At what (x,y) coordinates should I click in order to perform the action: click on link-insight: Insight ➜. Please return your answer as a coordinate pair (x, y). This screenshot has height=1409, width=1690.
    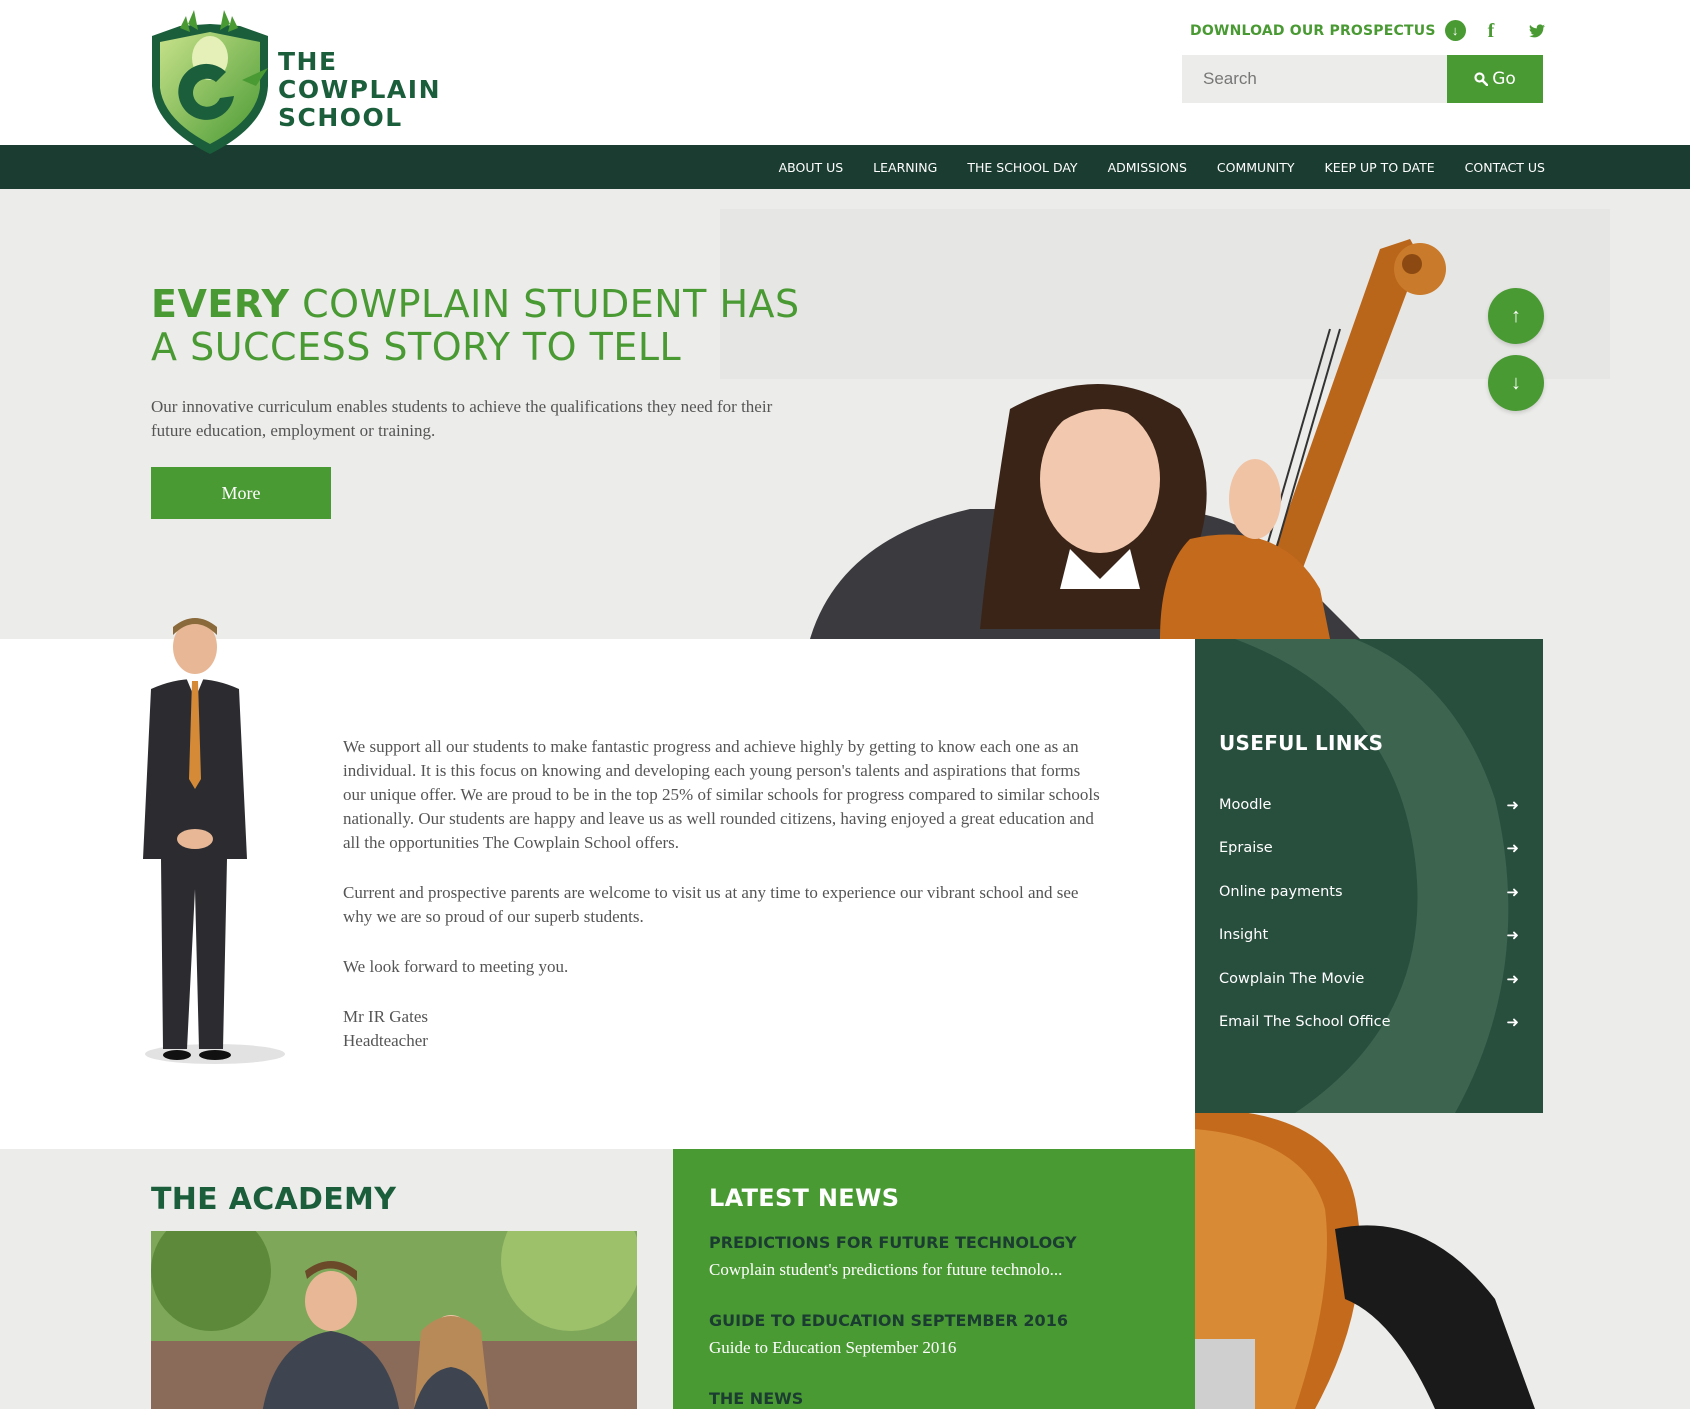
    Looking at the image, I should click on (1369, 936).